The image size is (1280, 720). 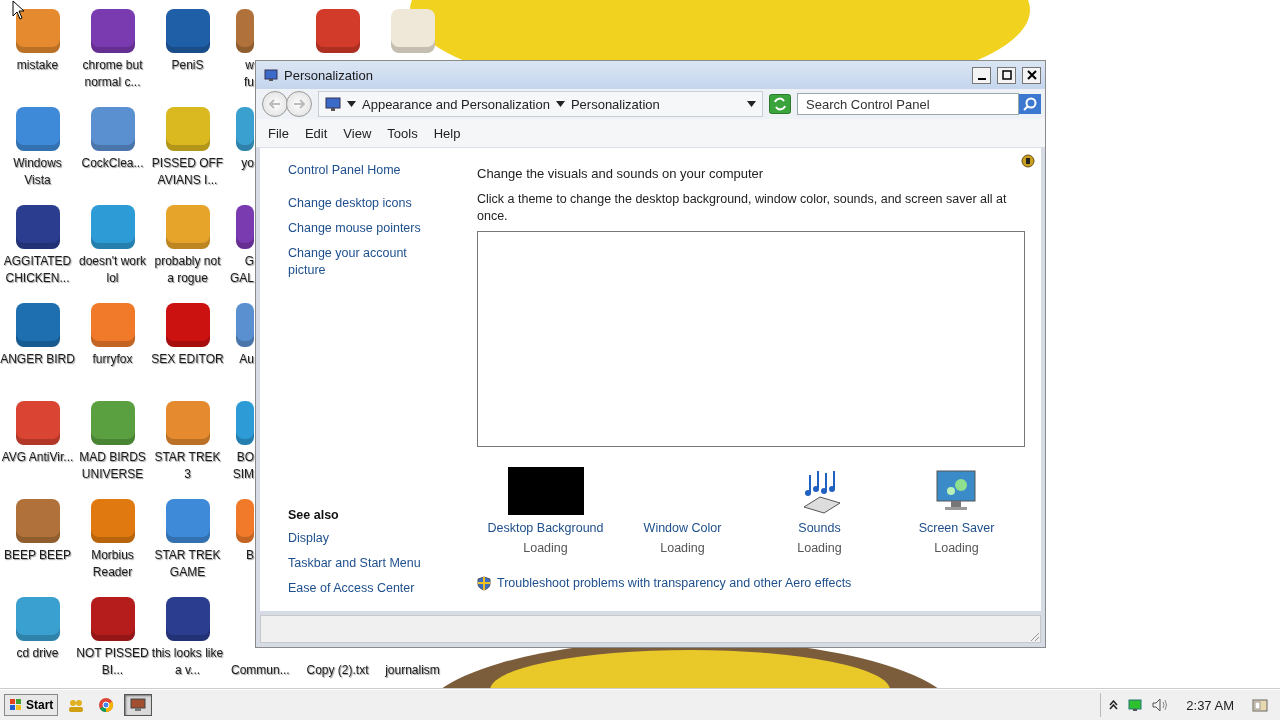 What do you see at coordinates (337, 670) in the screenshot?
I see `desktop-icon-label: Copy (2).txt` at bounding box center [337, 670].